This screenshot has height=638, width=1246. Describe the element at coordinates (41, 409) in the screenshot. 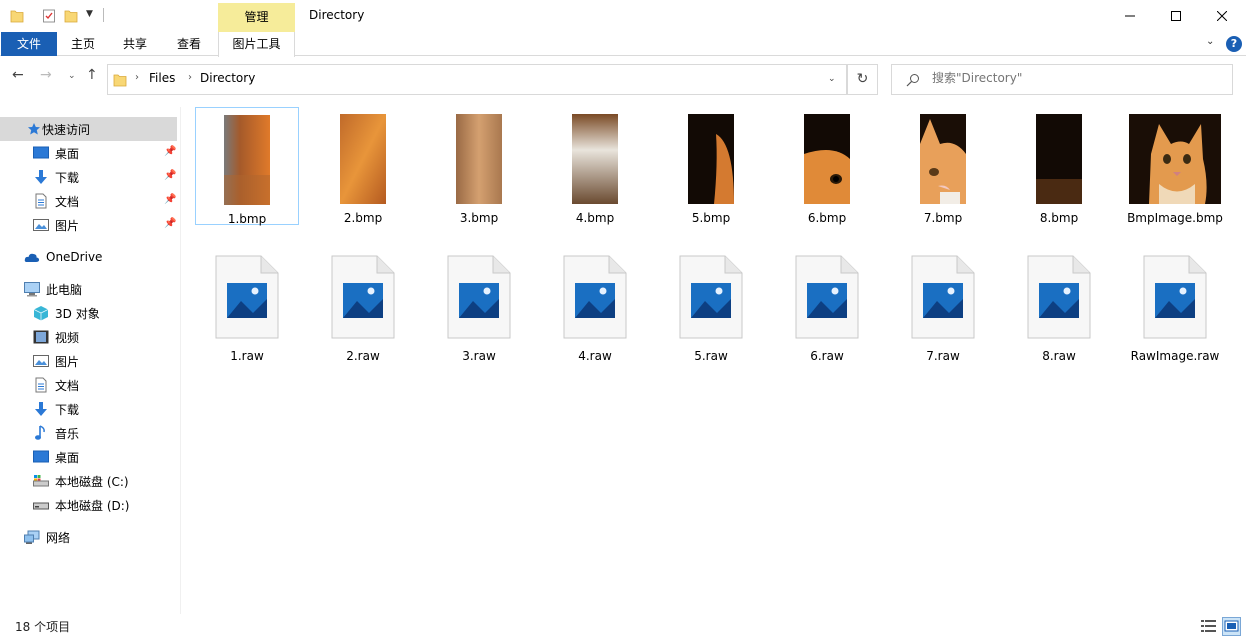

I see `download-icon` at that location.